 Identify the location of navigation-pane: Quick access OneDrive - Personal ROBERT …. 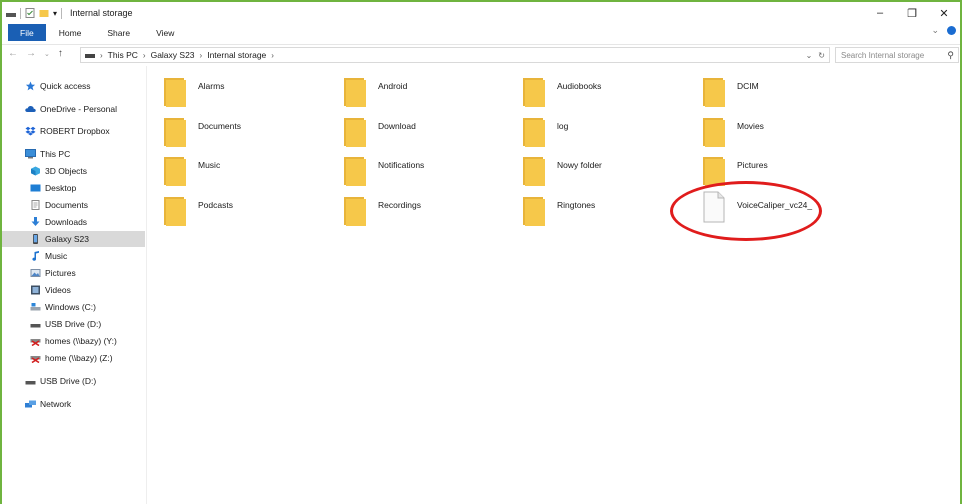
(74, 285).